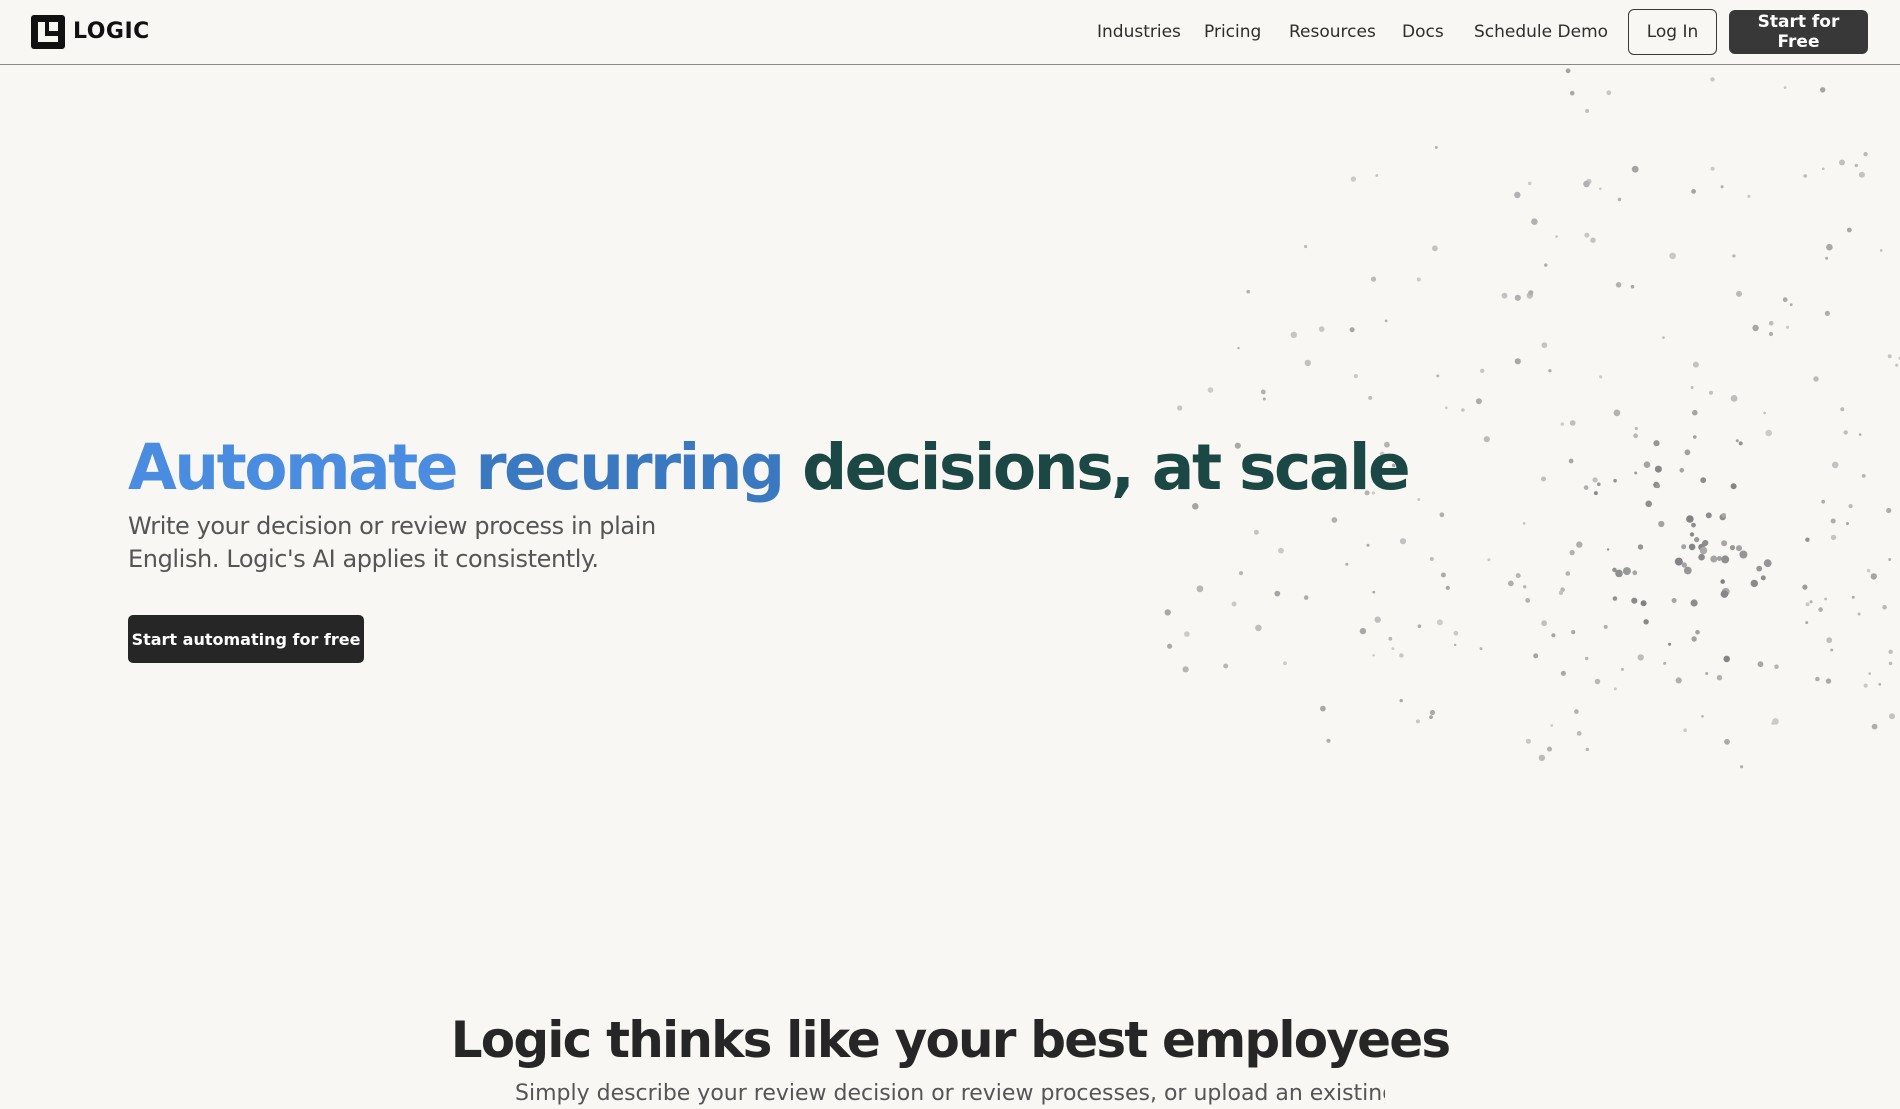  Describe the element at coordinates (246, 639) in the screenshot. I see `start-automating-button: Start automating for free` at that location.